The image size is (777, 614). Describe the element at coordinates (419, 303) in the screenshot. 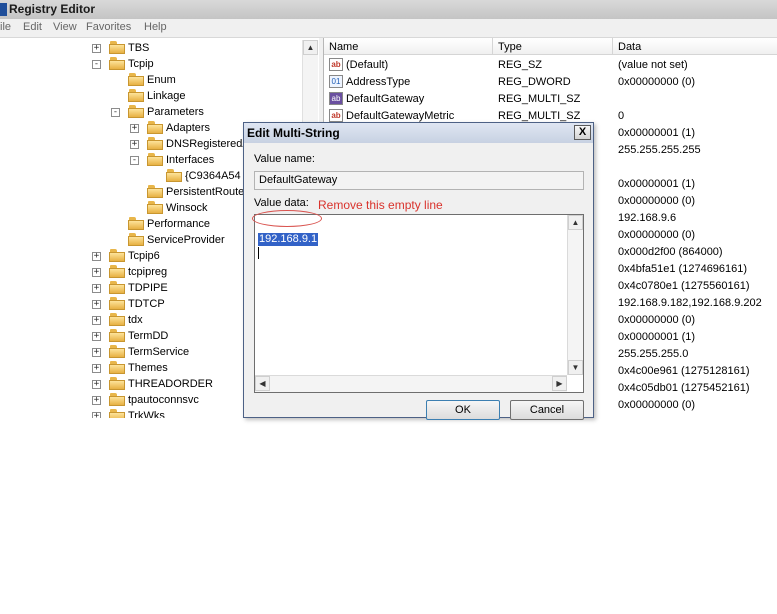

I see `value-data-textarea: 192.168.9.1 ▲ ▼ ◀ ▶` at that location.